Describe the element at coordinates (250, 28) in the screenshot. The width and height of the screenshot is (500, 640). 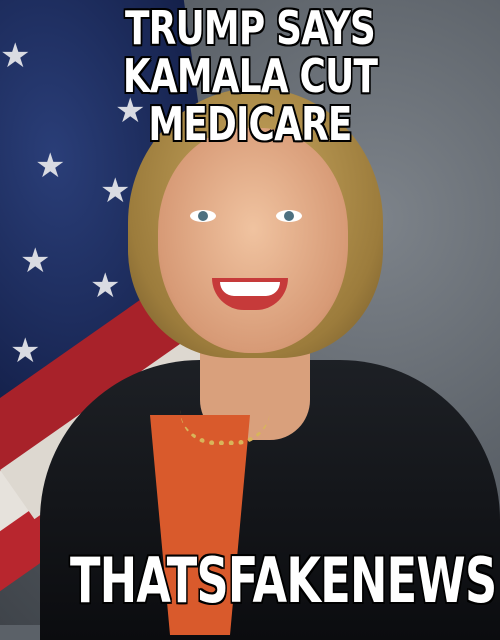
I see `top-text-line-1: TRUMP SAYS` at that location.